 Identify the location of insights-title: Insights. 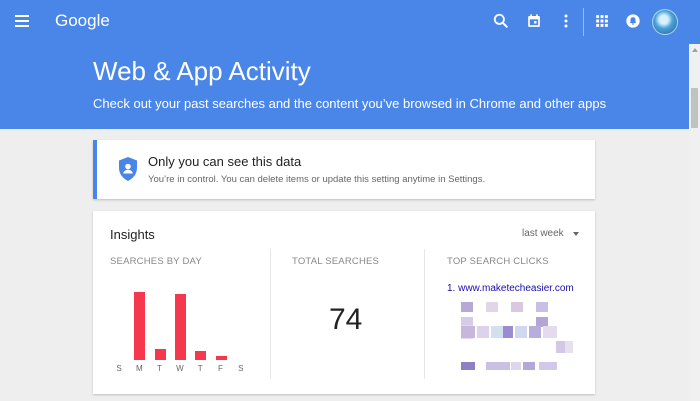
(132, 234).